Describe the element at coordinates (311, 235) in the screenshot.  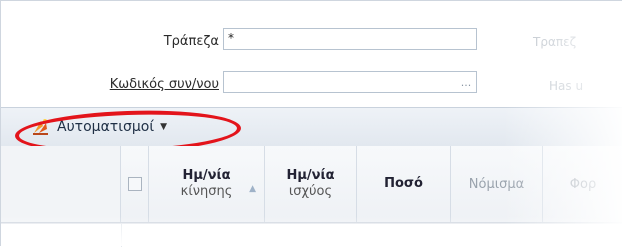
I see `grid-body` at that location.